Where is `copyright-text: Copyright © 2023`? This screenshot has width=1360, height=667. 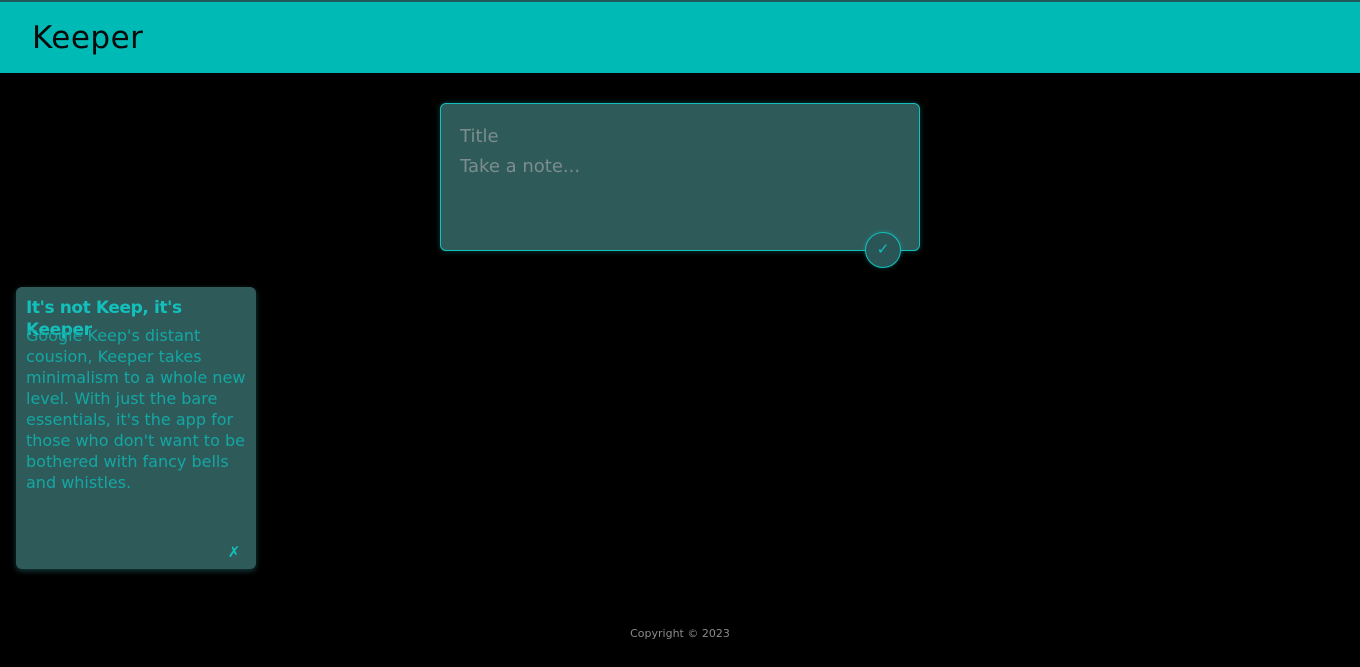 copyright-text: Copyright © 2023 is located at coordinates (680, 633).